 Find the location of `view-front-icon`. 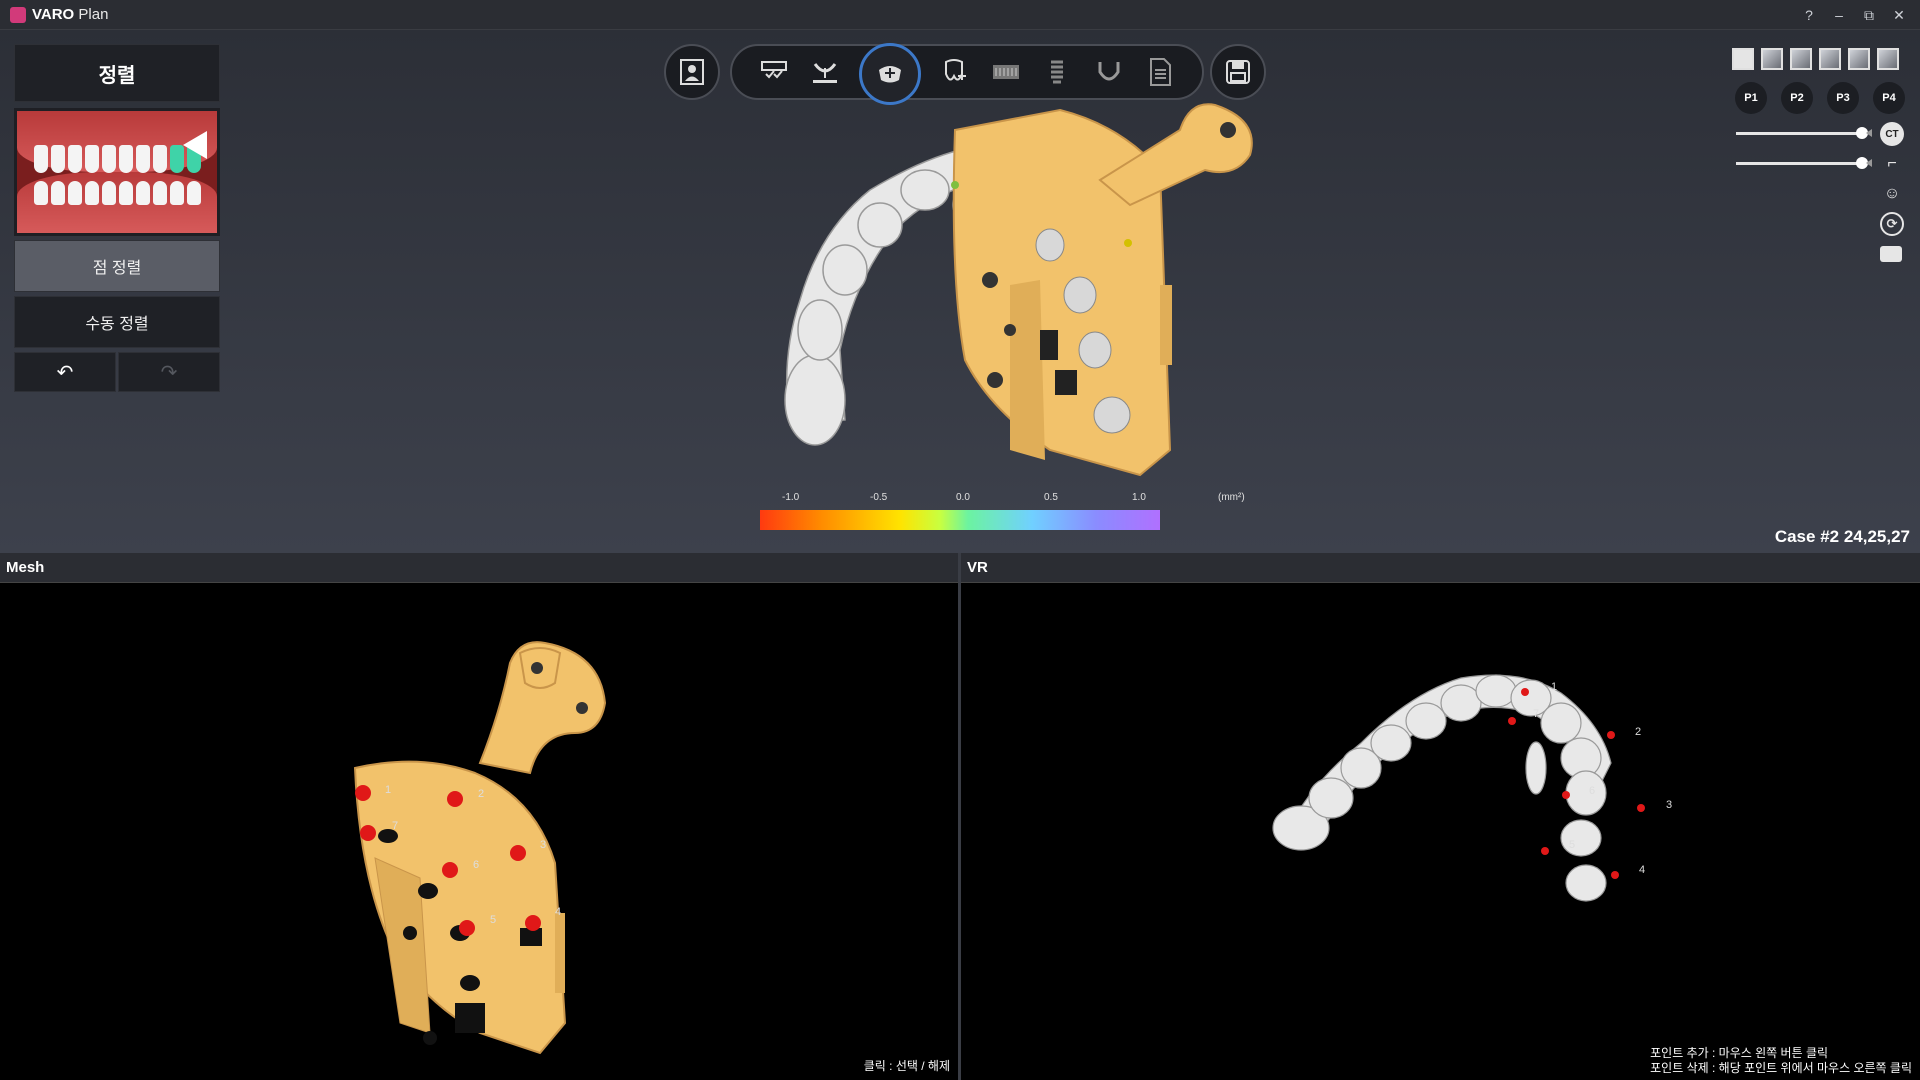

view-front-icon is located at coordinates (1743, 59).